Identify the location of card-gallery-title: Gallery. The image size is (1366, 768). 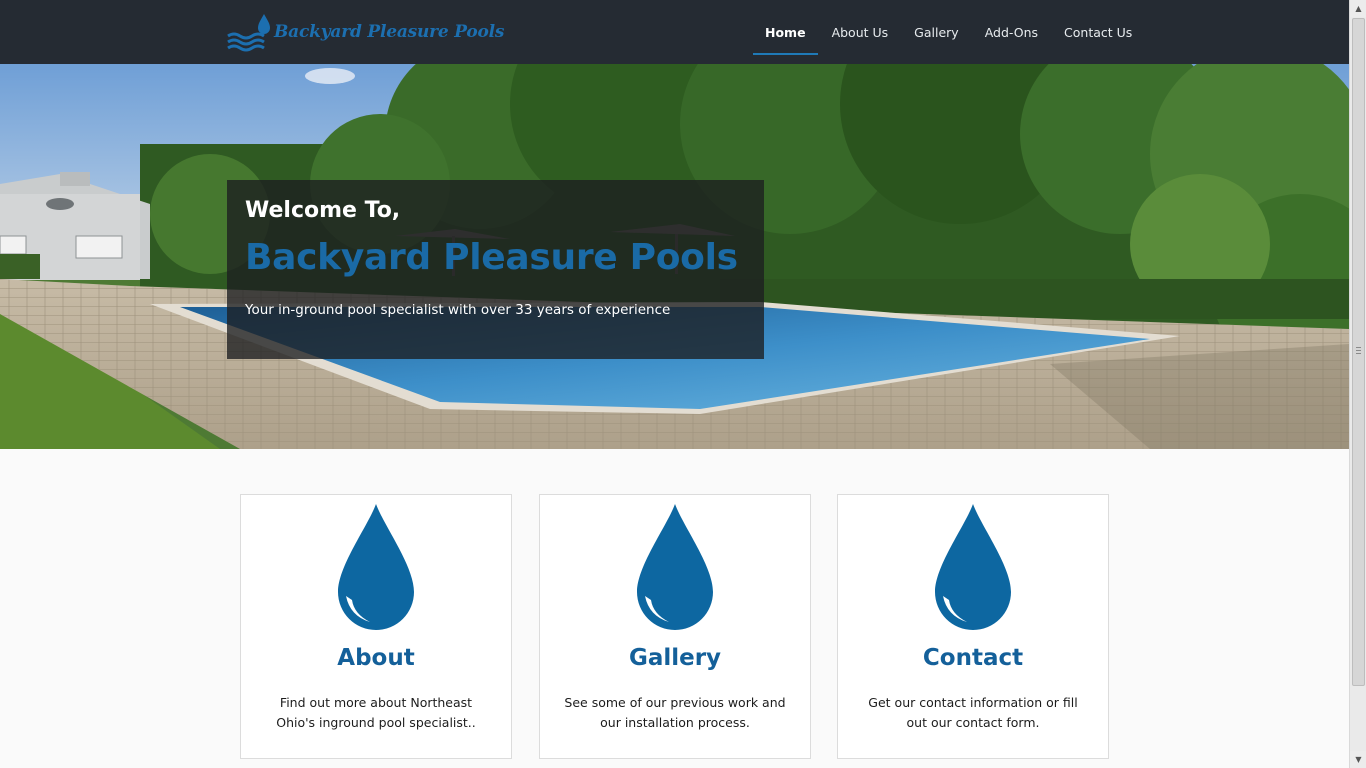
(675, 658).